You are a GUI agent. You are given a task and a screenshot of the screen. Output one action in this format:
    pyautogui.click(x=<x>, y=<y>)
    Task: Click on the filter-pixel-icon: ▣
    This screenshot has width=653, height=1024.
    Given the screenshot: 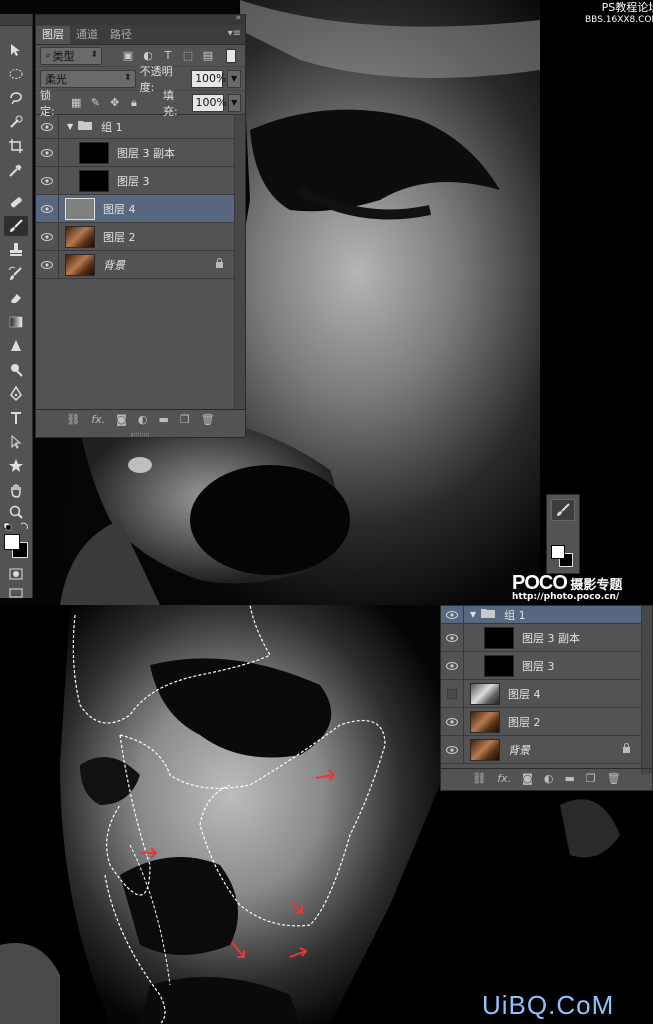 What is the action you would take?
    pyautogui.click(x=128, y=56)
    